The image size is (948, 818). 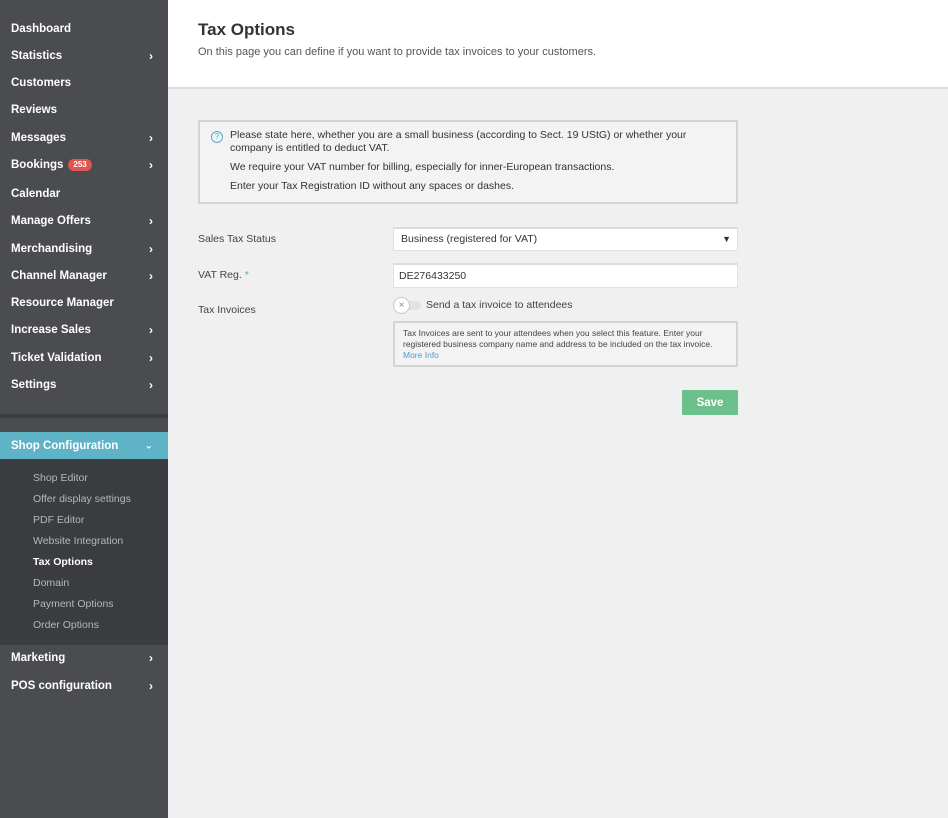 I want to click on close-icon: ×, so click(x=401, y=305).